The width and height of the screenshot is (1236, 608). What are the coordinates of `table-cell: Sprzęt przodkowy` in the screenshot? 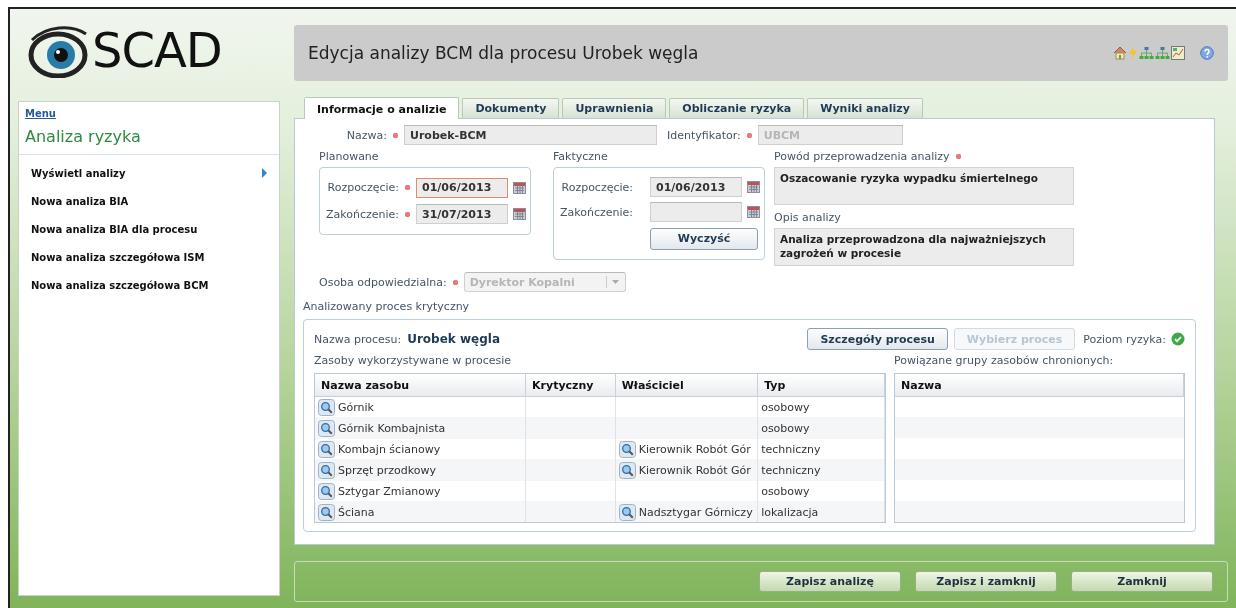 It's located at (387, 470).